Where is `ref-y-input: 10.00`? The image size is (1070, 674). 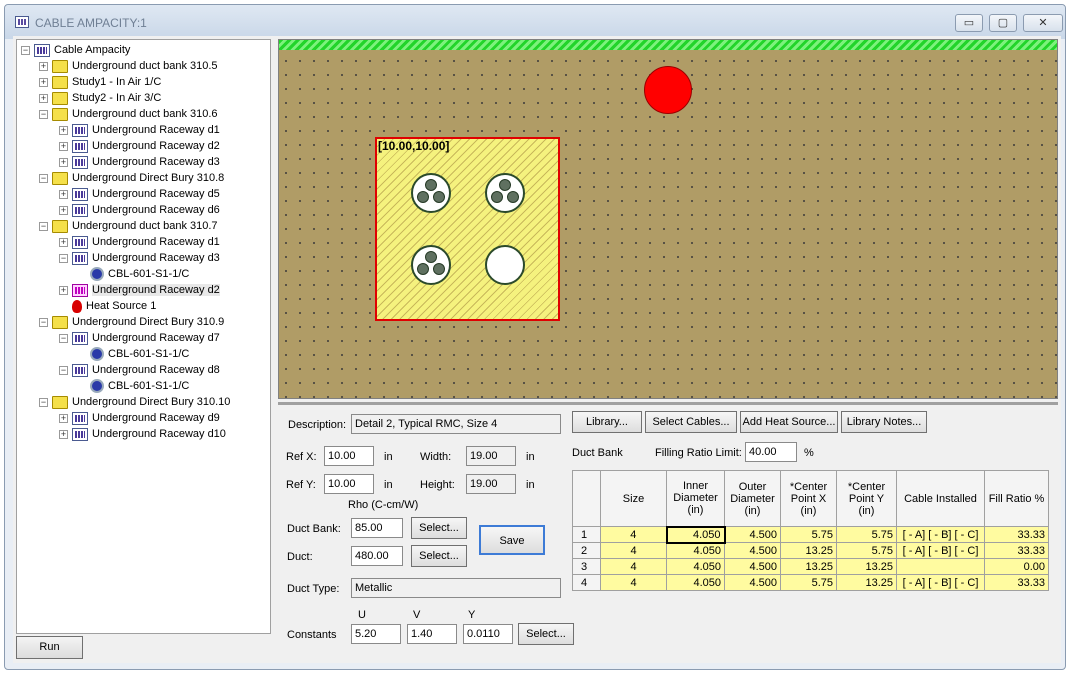
ref-y-input: 10.00 is located at coordinates (349, 484).